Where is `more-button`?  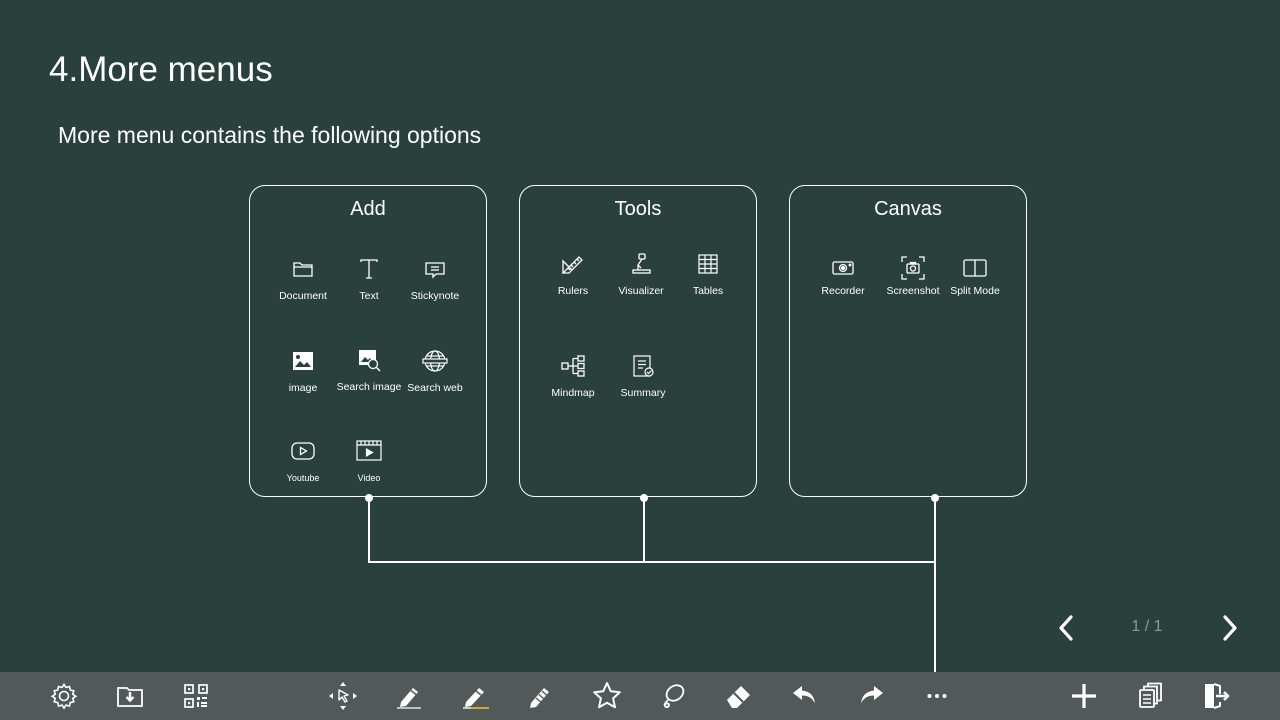
more-button is located at coordinates (937, 696).